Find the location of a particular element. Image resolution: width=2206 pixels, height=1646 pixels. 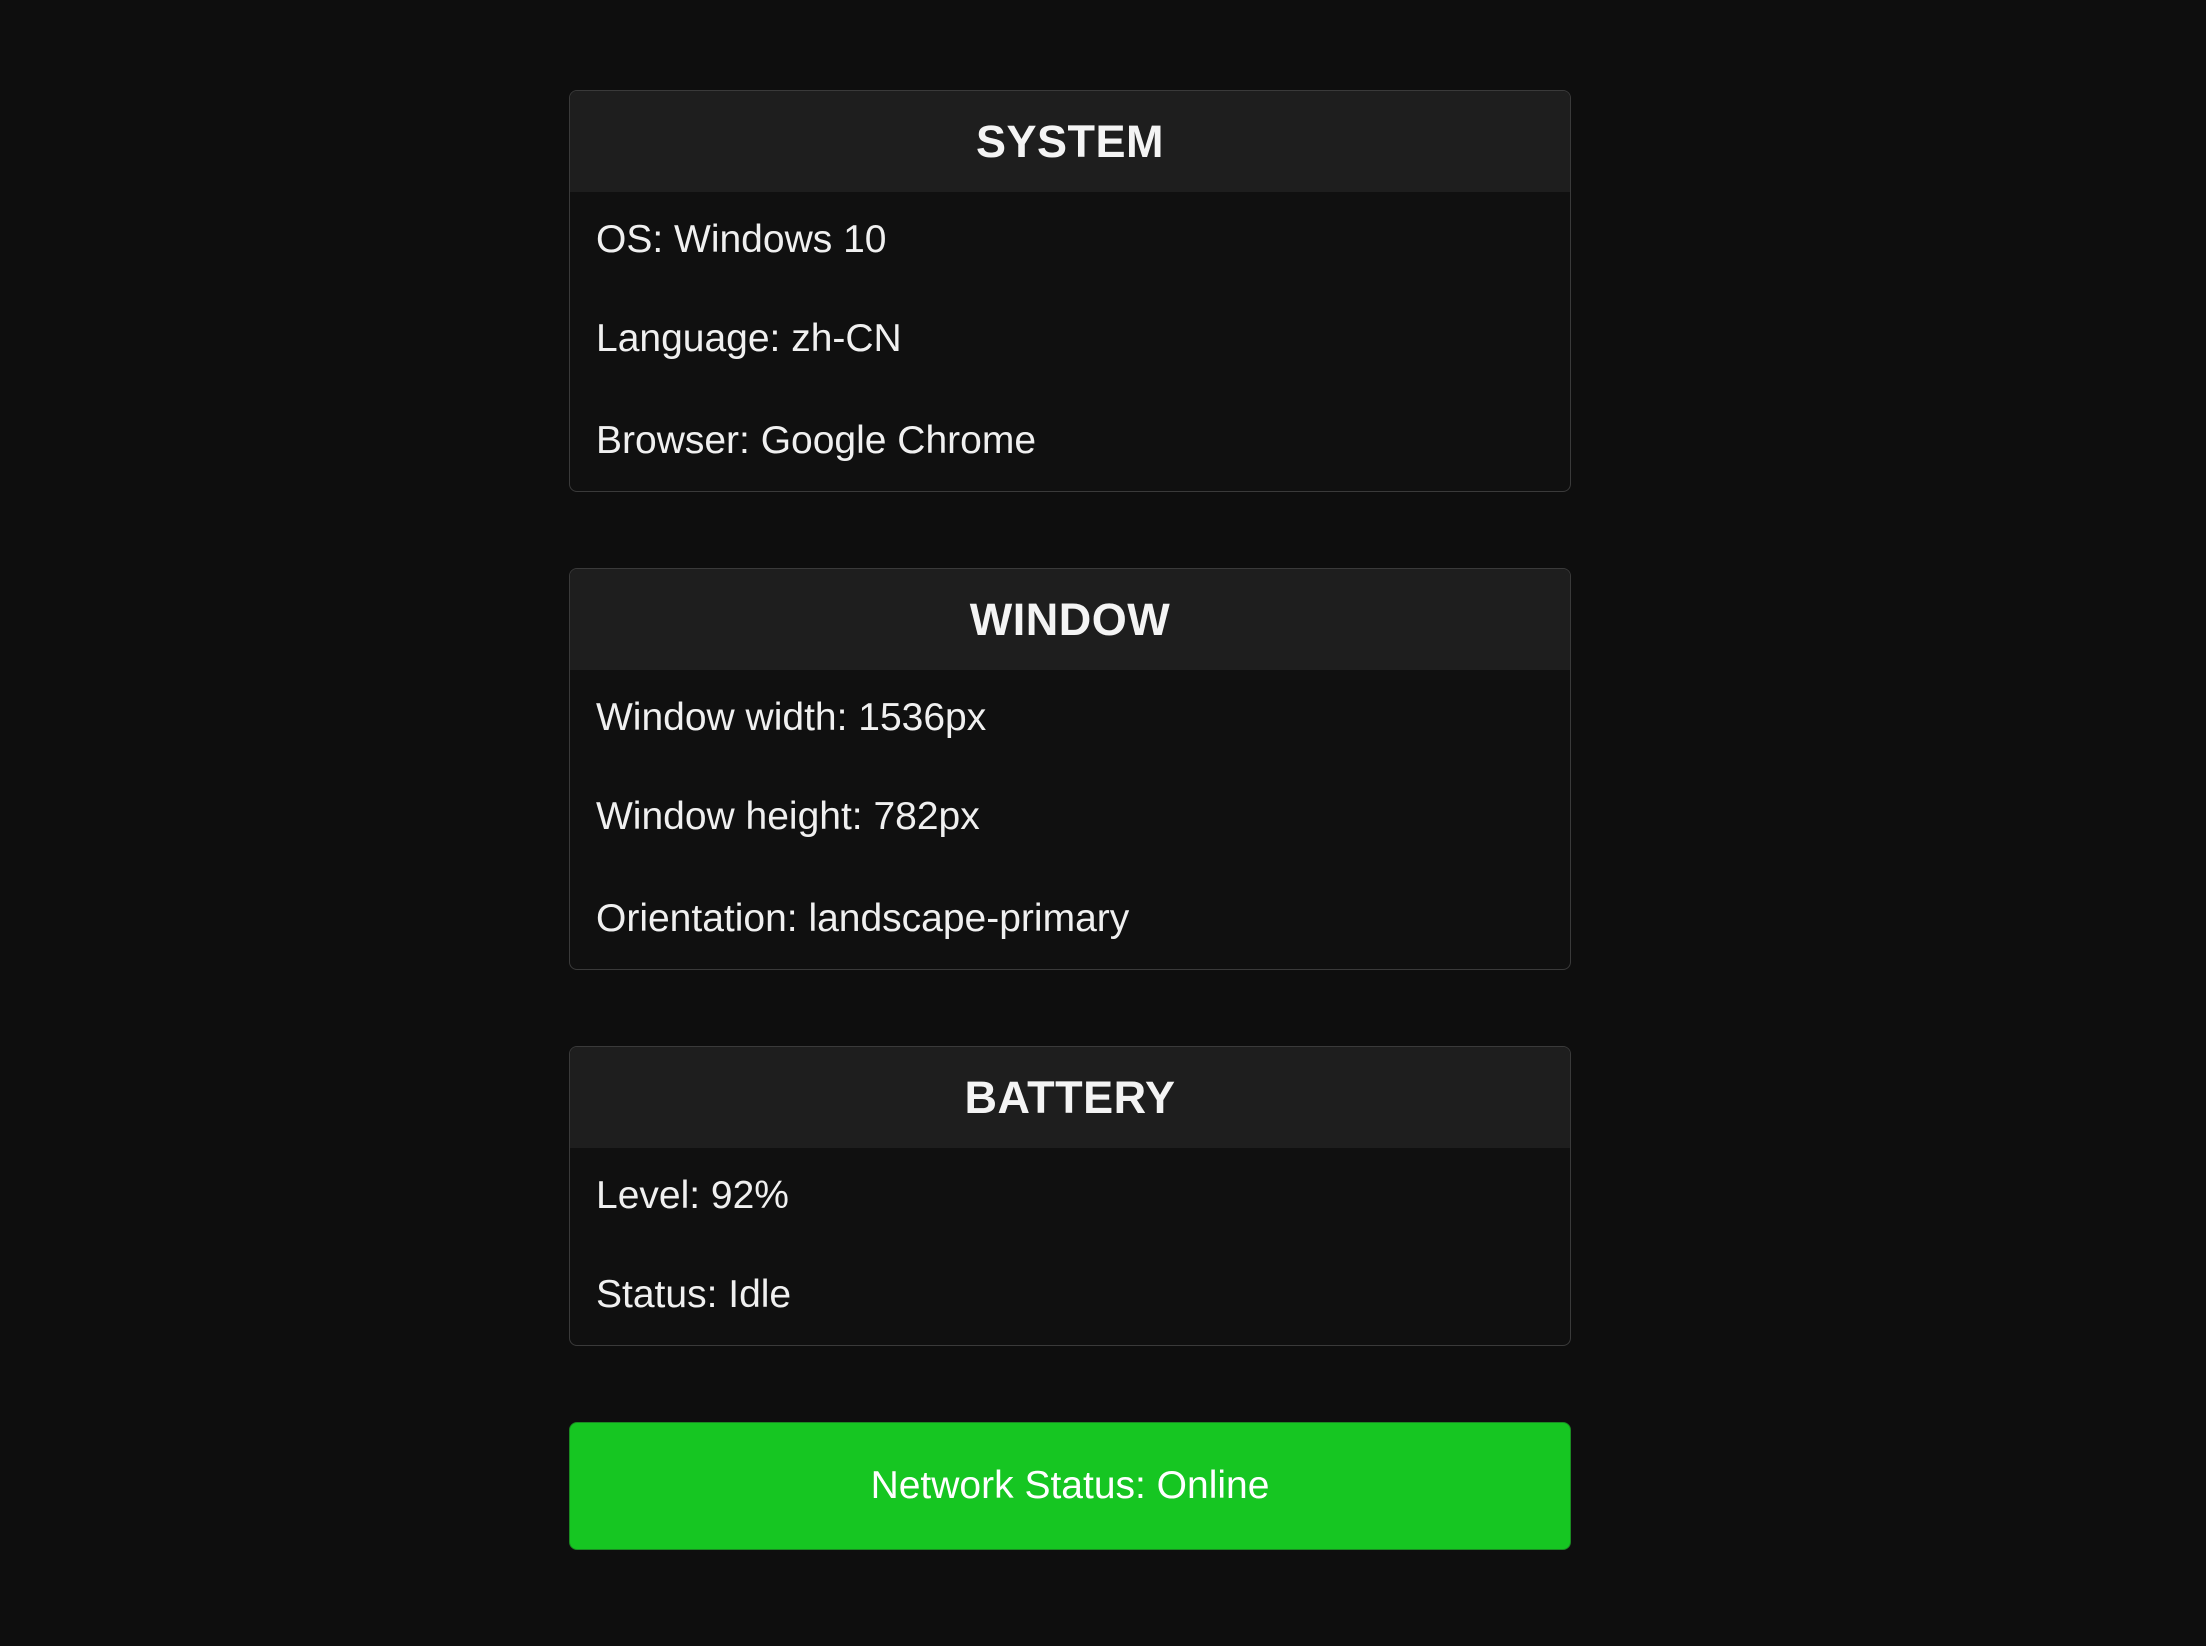

window-width: Window width: 1536px is located at coordinates (791, 717).